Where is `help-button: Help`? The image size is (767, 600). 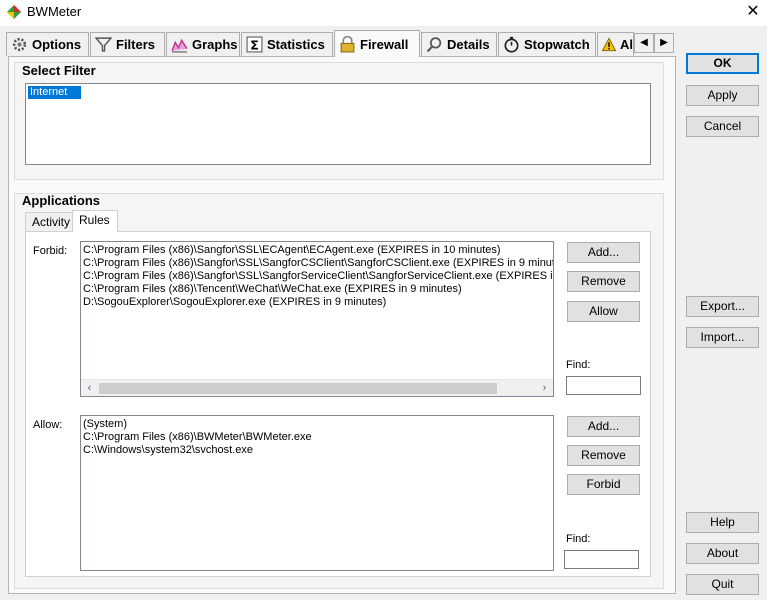
help-button: Help is located at coordinates (722, 522).